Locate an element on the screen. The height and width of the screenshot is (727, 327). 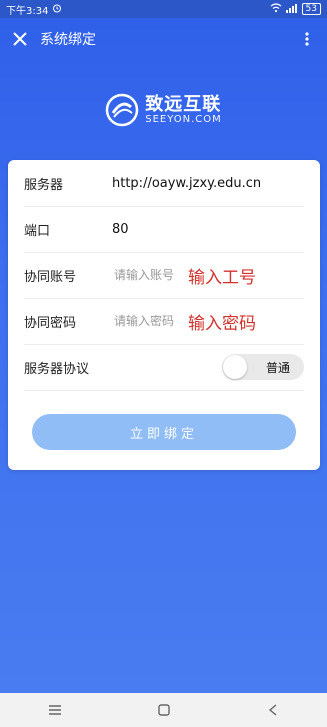
home-icon is located at coordinates (164, 710).